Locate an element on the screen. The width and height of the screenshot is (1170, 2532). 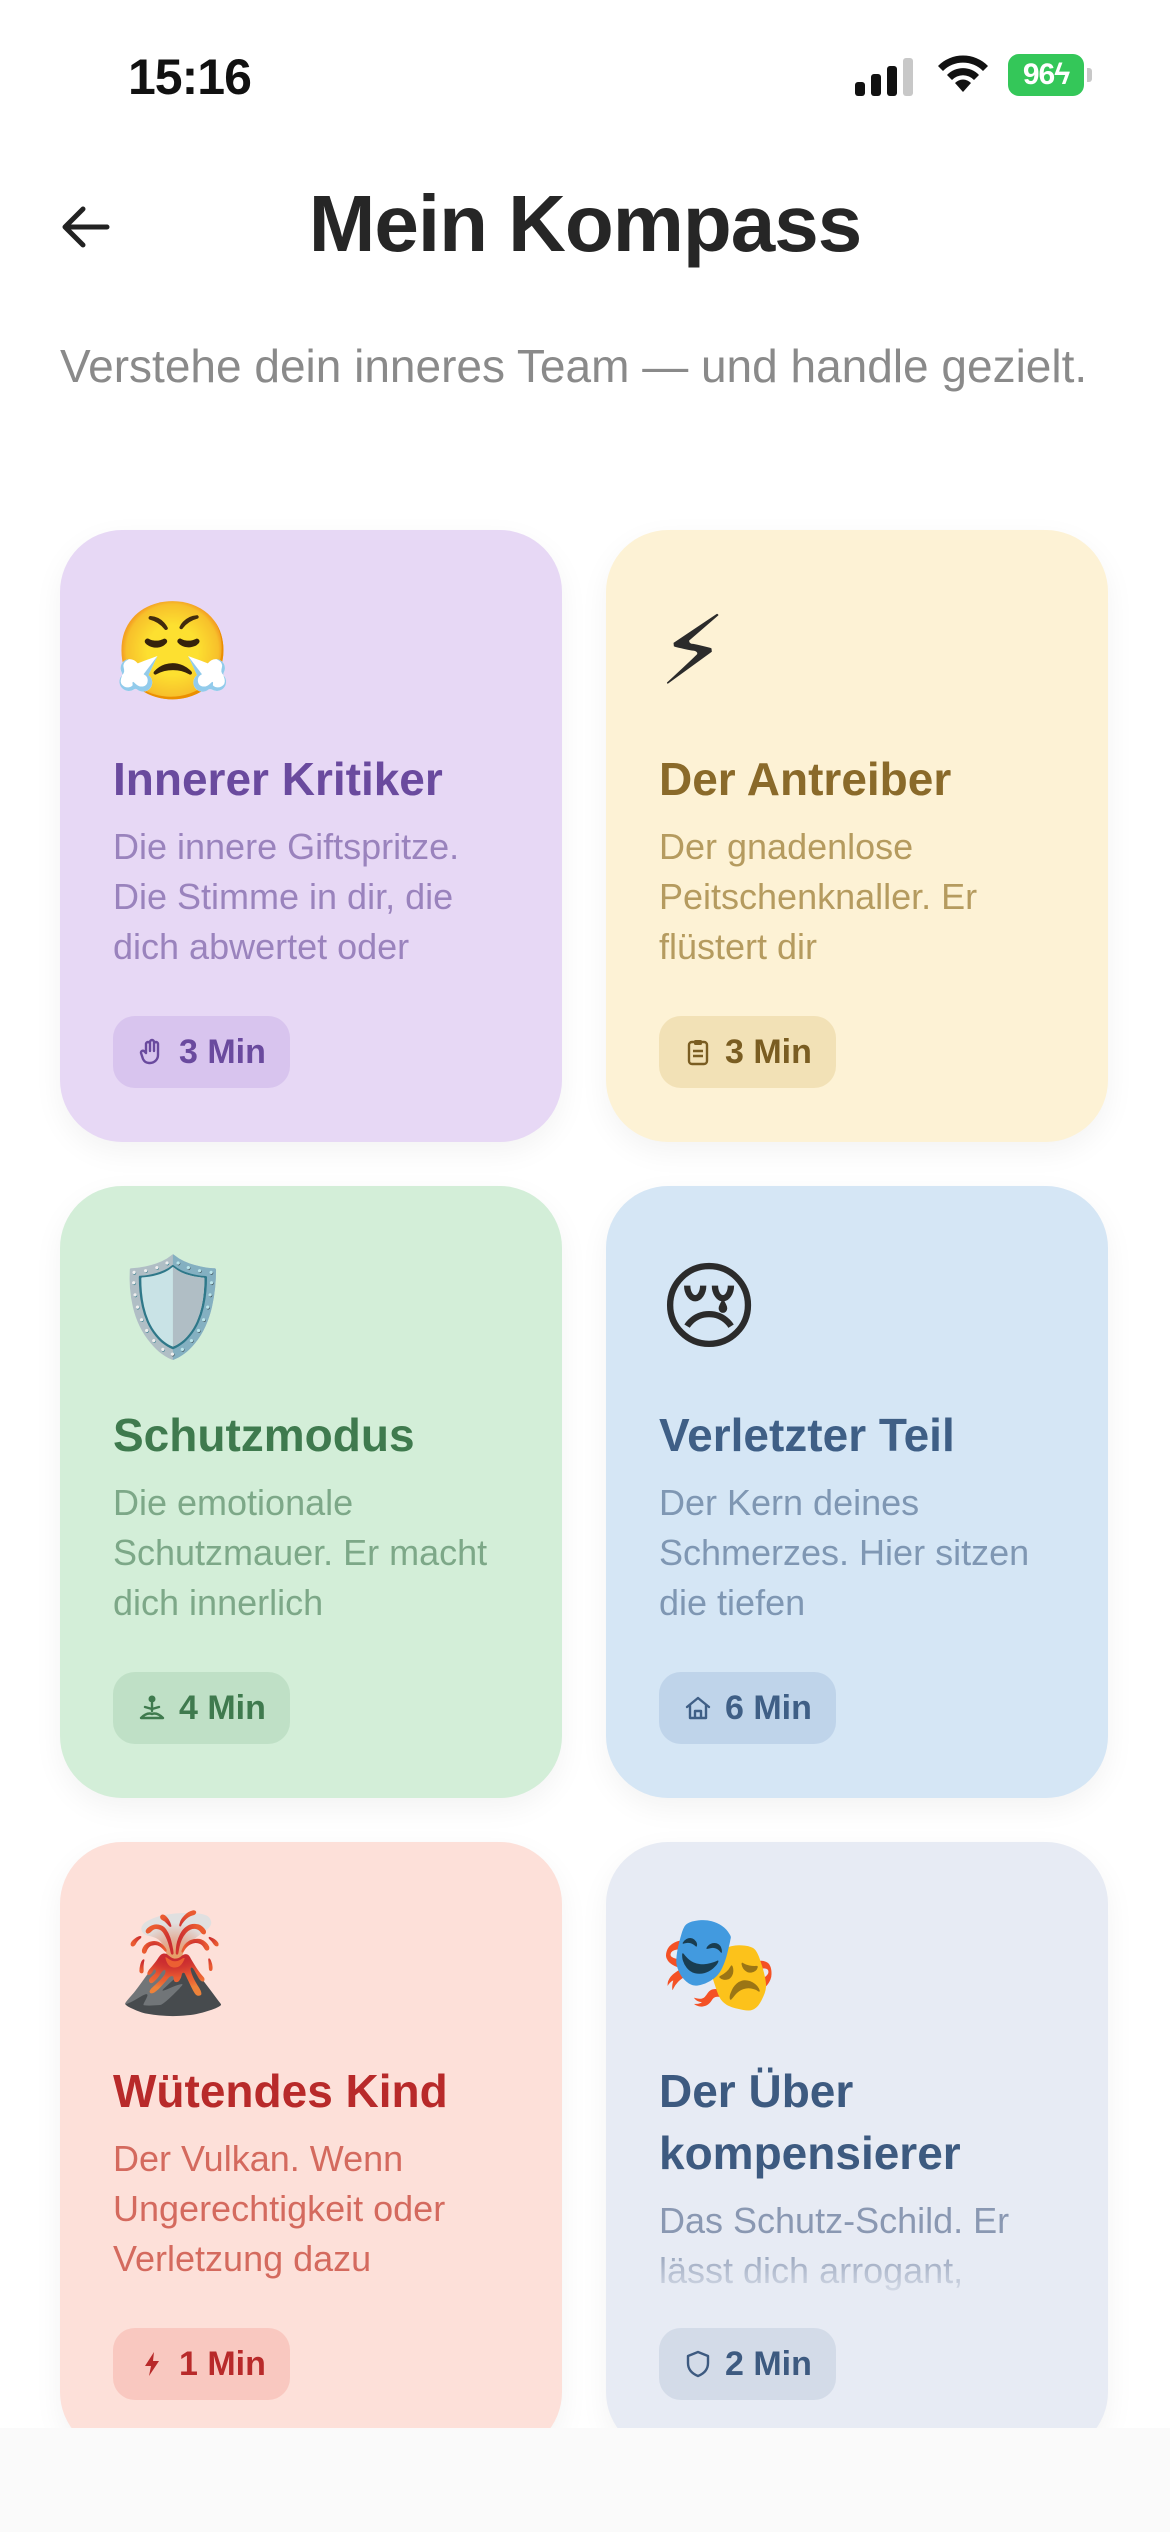
duration-label: 6 Min is located at coordinates (768, 1707).